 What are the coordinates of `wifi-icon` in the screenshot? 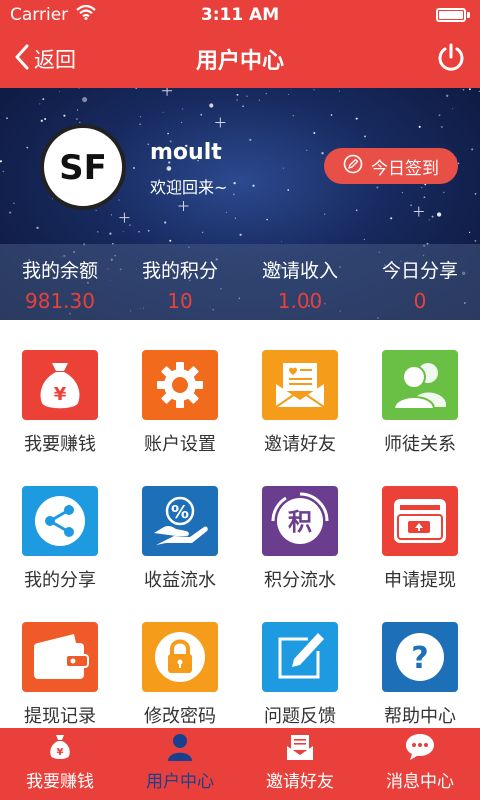 It's located at (86, 14).